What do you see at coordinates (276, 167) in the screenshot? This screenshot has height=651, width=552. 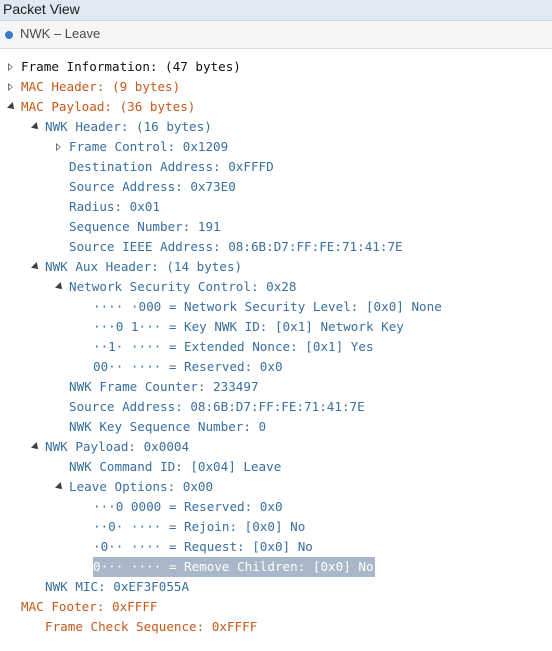 I see `tree-row: Destination Address: 0xFFFD` at bounding box center [276, 167].